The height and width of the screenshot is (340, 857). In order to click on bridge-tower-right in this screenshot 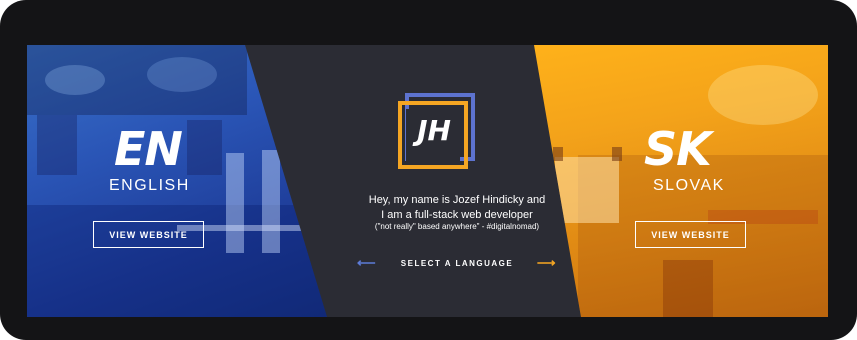, I will do `click(271, 201)`.